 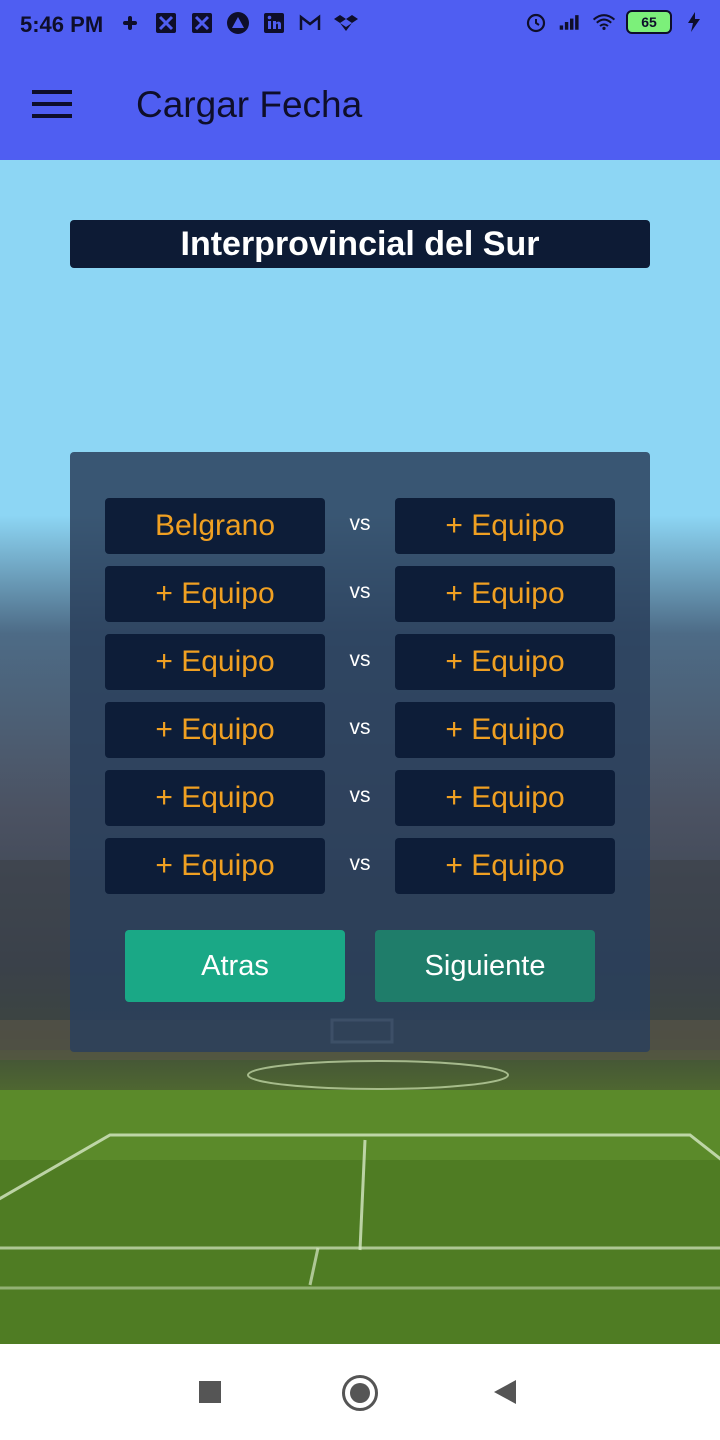 What do you see at coordinates (570, 22) in the screenshot?
I see `signal-icon` at bounding box center [570, 22].